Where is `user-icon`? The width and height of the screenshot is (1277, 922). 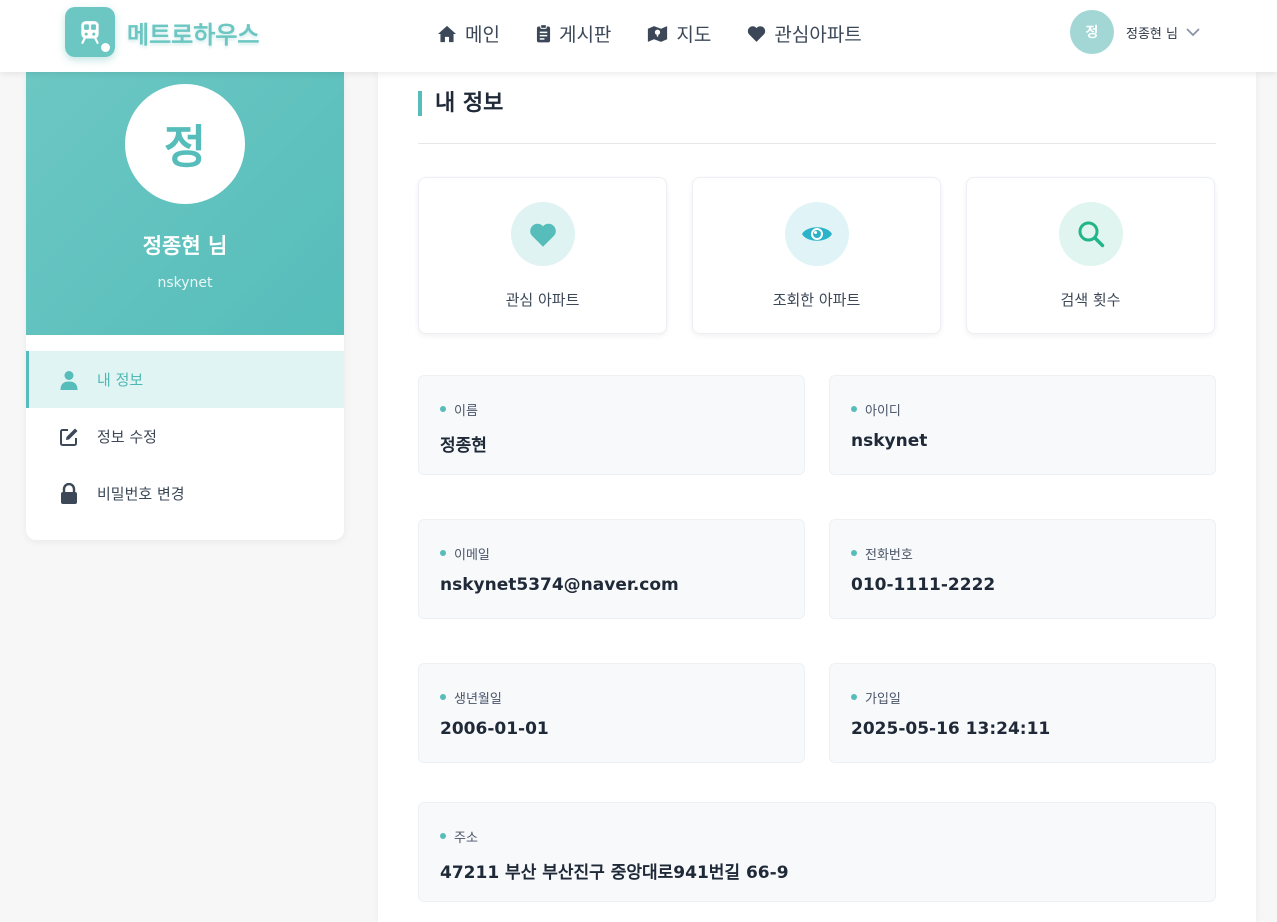
user-icon is located at coordinates (69, 380).